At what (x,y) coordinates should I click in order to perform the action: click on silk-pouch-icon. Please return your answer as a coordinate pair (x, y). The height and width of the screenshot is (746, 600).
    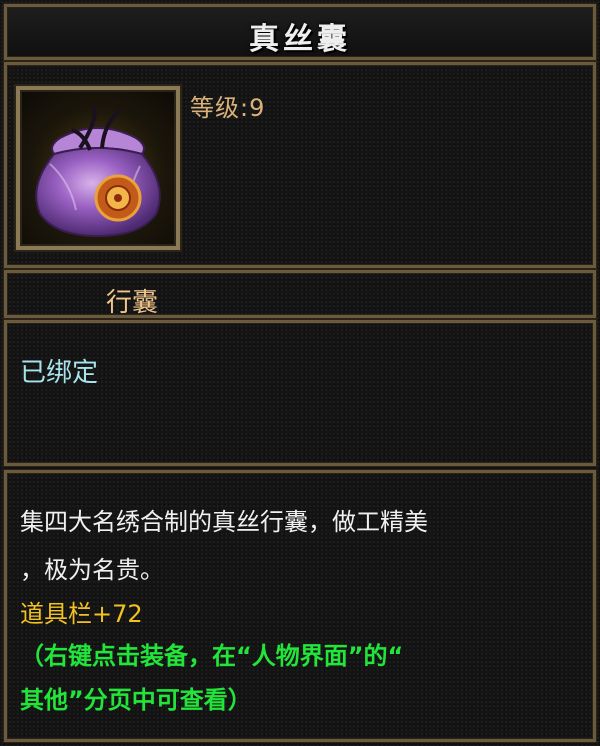
    Looking at the image, I should click on (98, 172).